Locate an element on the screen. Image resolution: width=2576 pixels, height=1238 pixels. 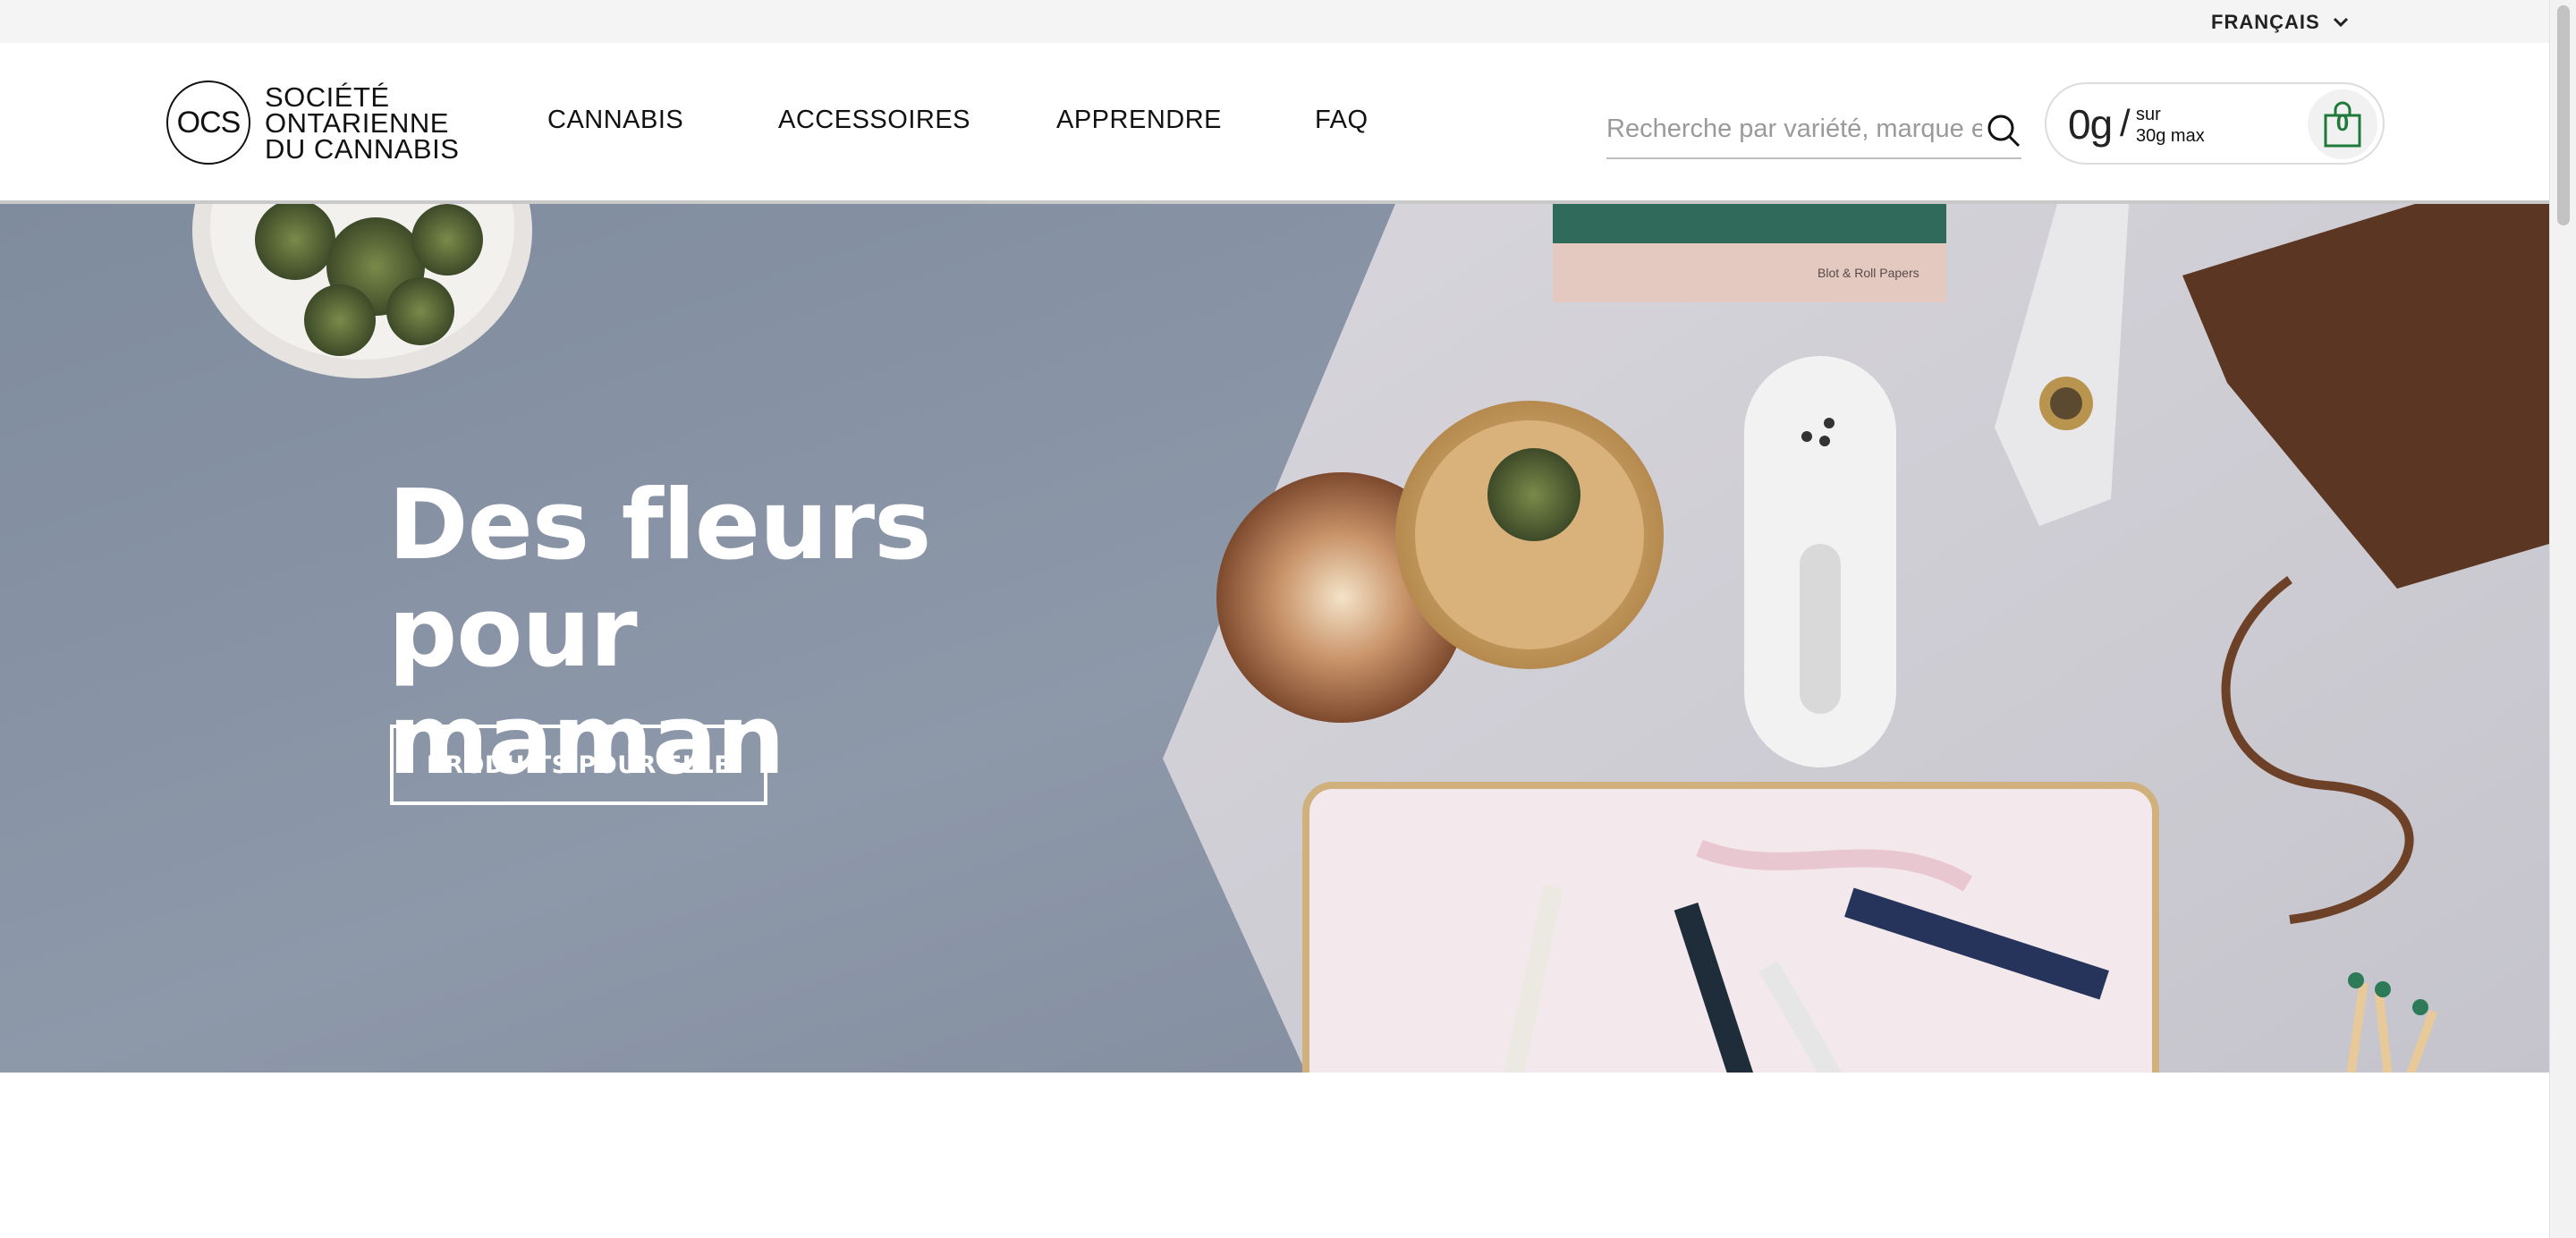
logo-line: DU CANNABIS is located at coordinates (362, 148).